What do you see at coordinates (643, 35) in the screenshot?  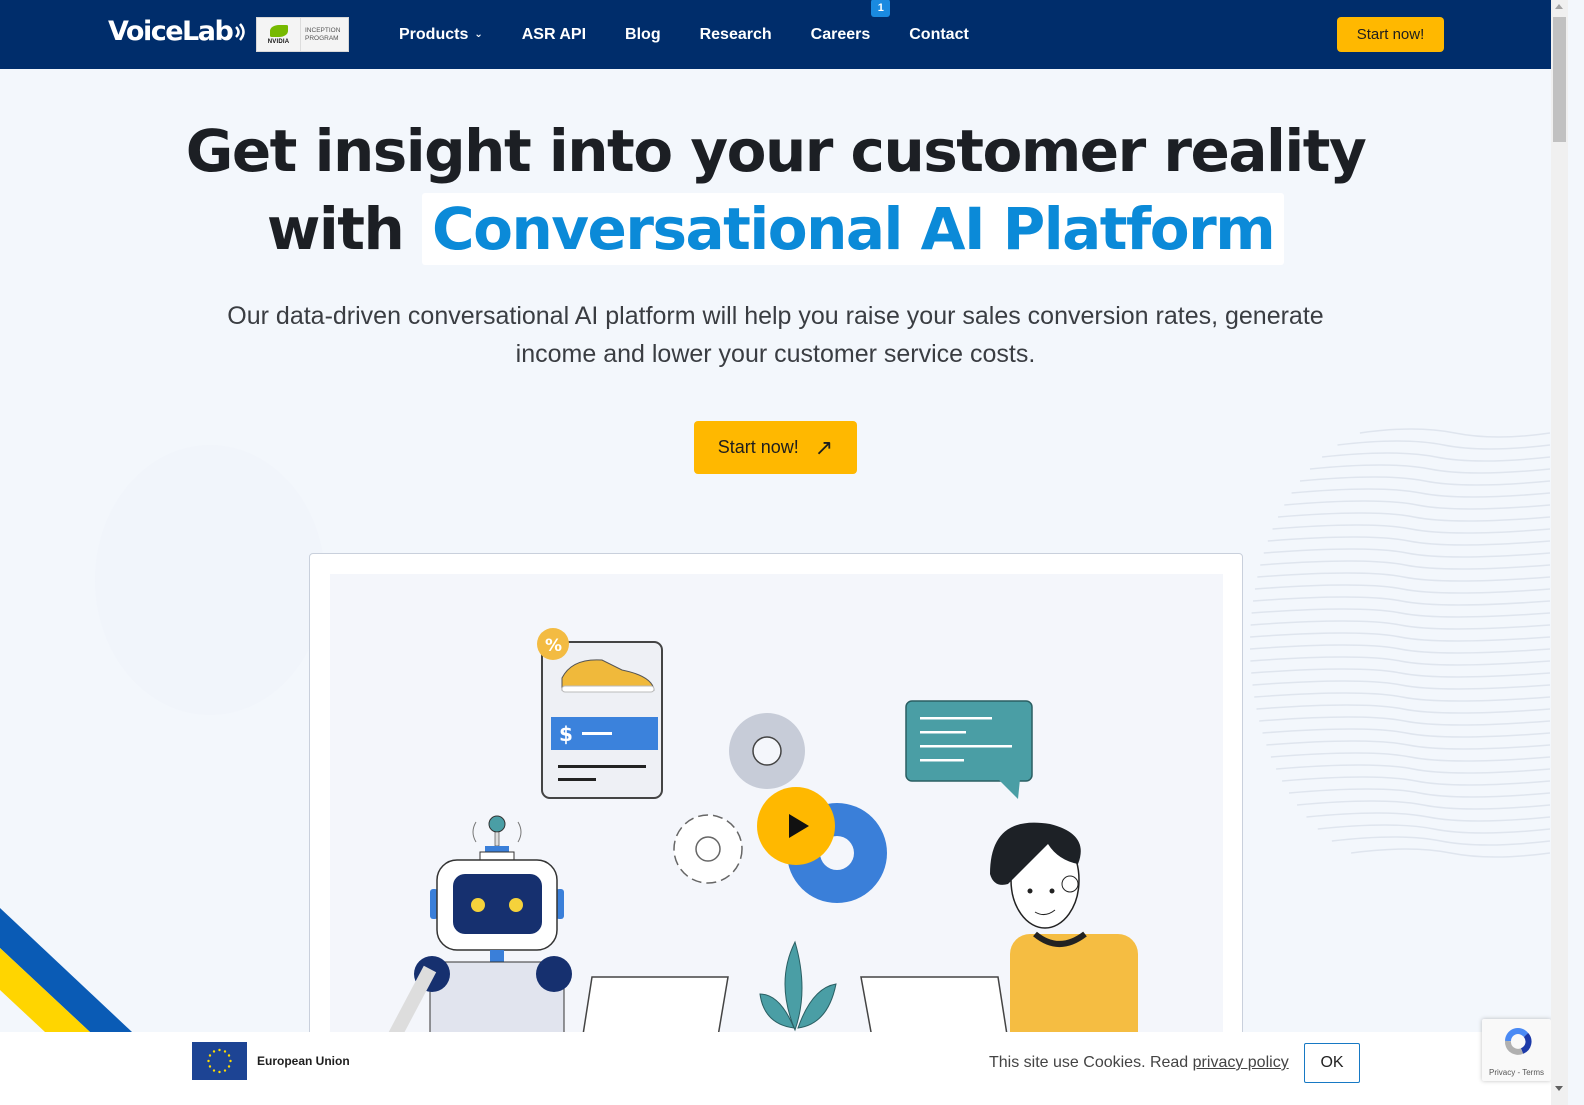 I see `nav-blog: Blog` at bounding box center [643, 35].